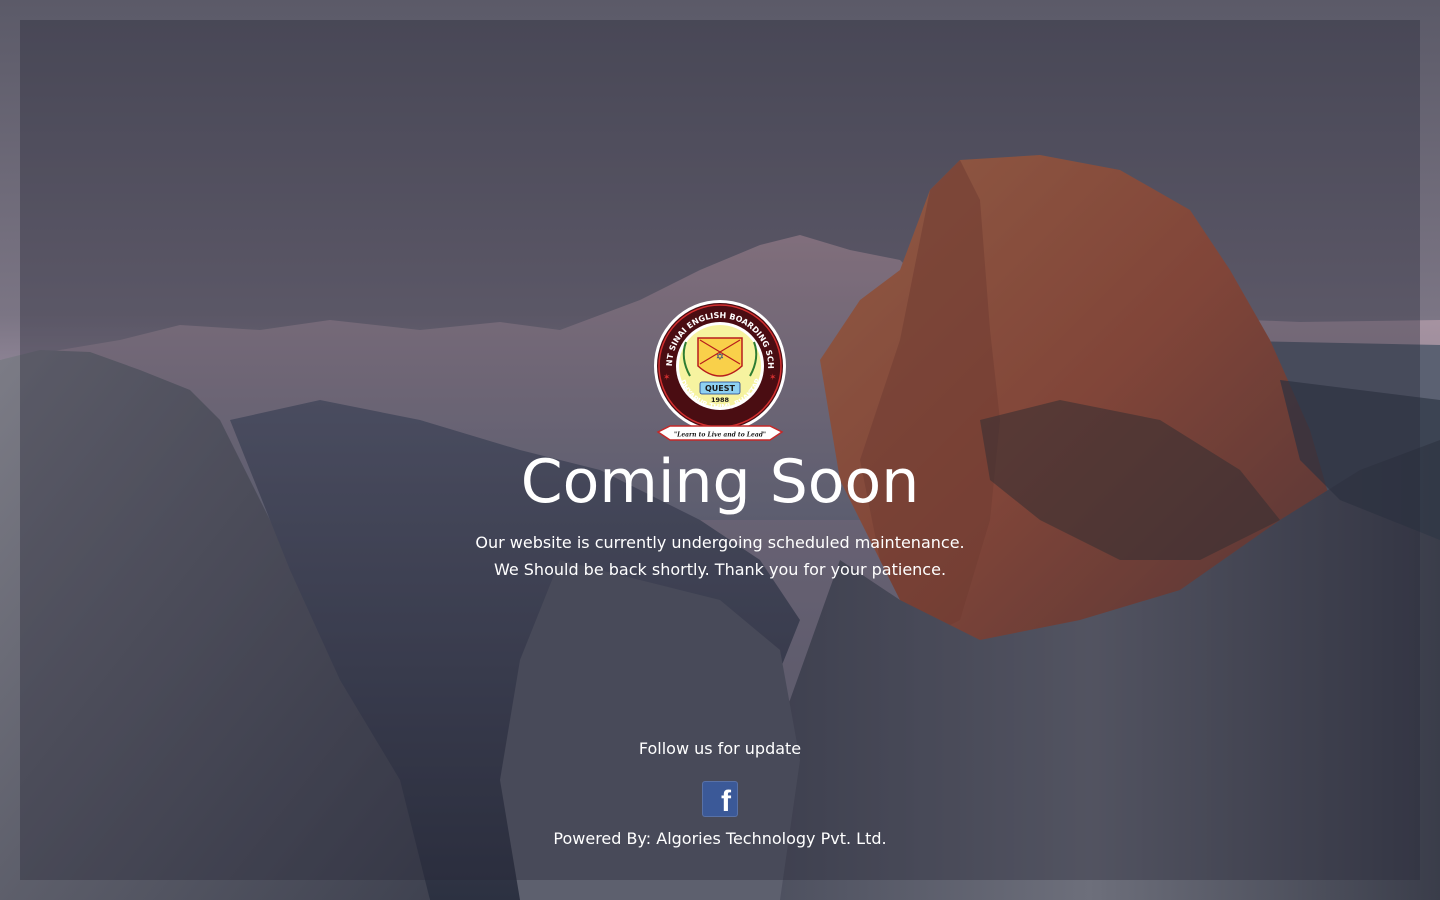 The image size is (1440, 900). Describe the element at coordinates (720, 400) in the screenshot. I see `logo-year: 1988` at that location.